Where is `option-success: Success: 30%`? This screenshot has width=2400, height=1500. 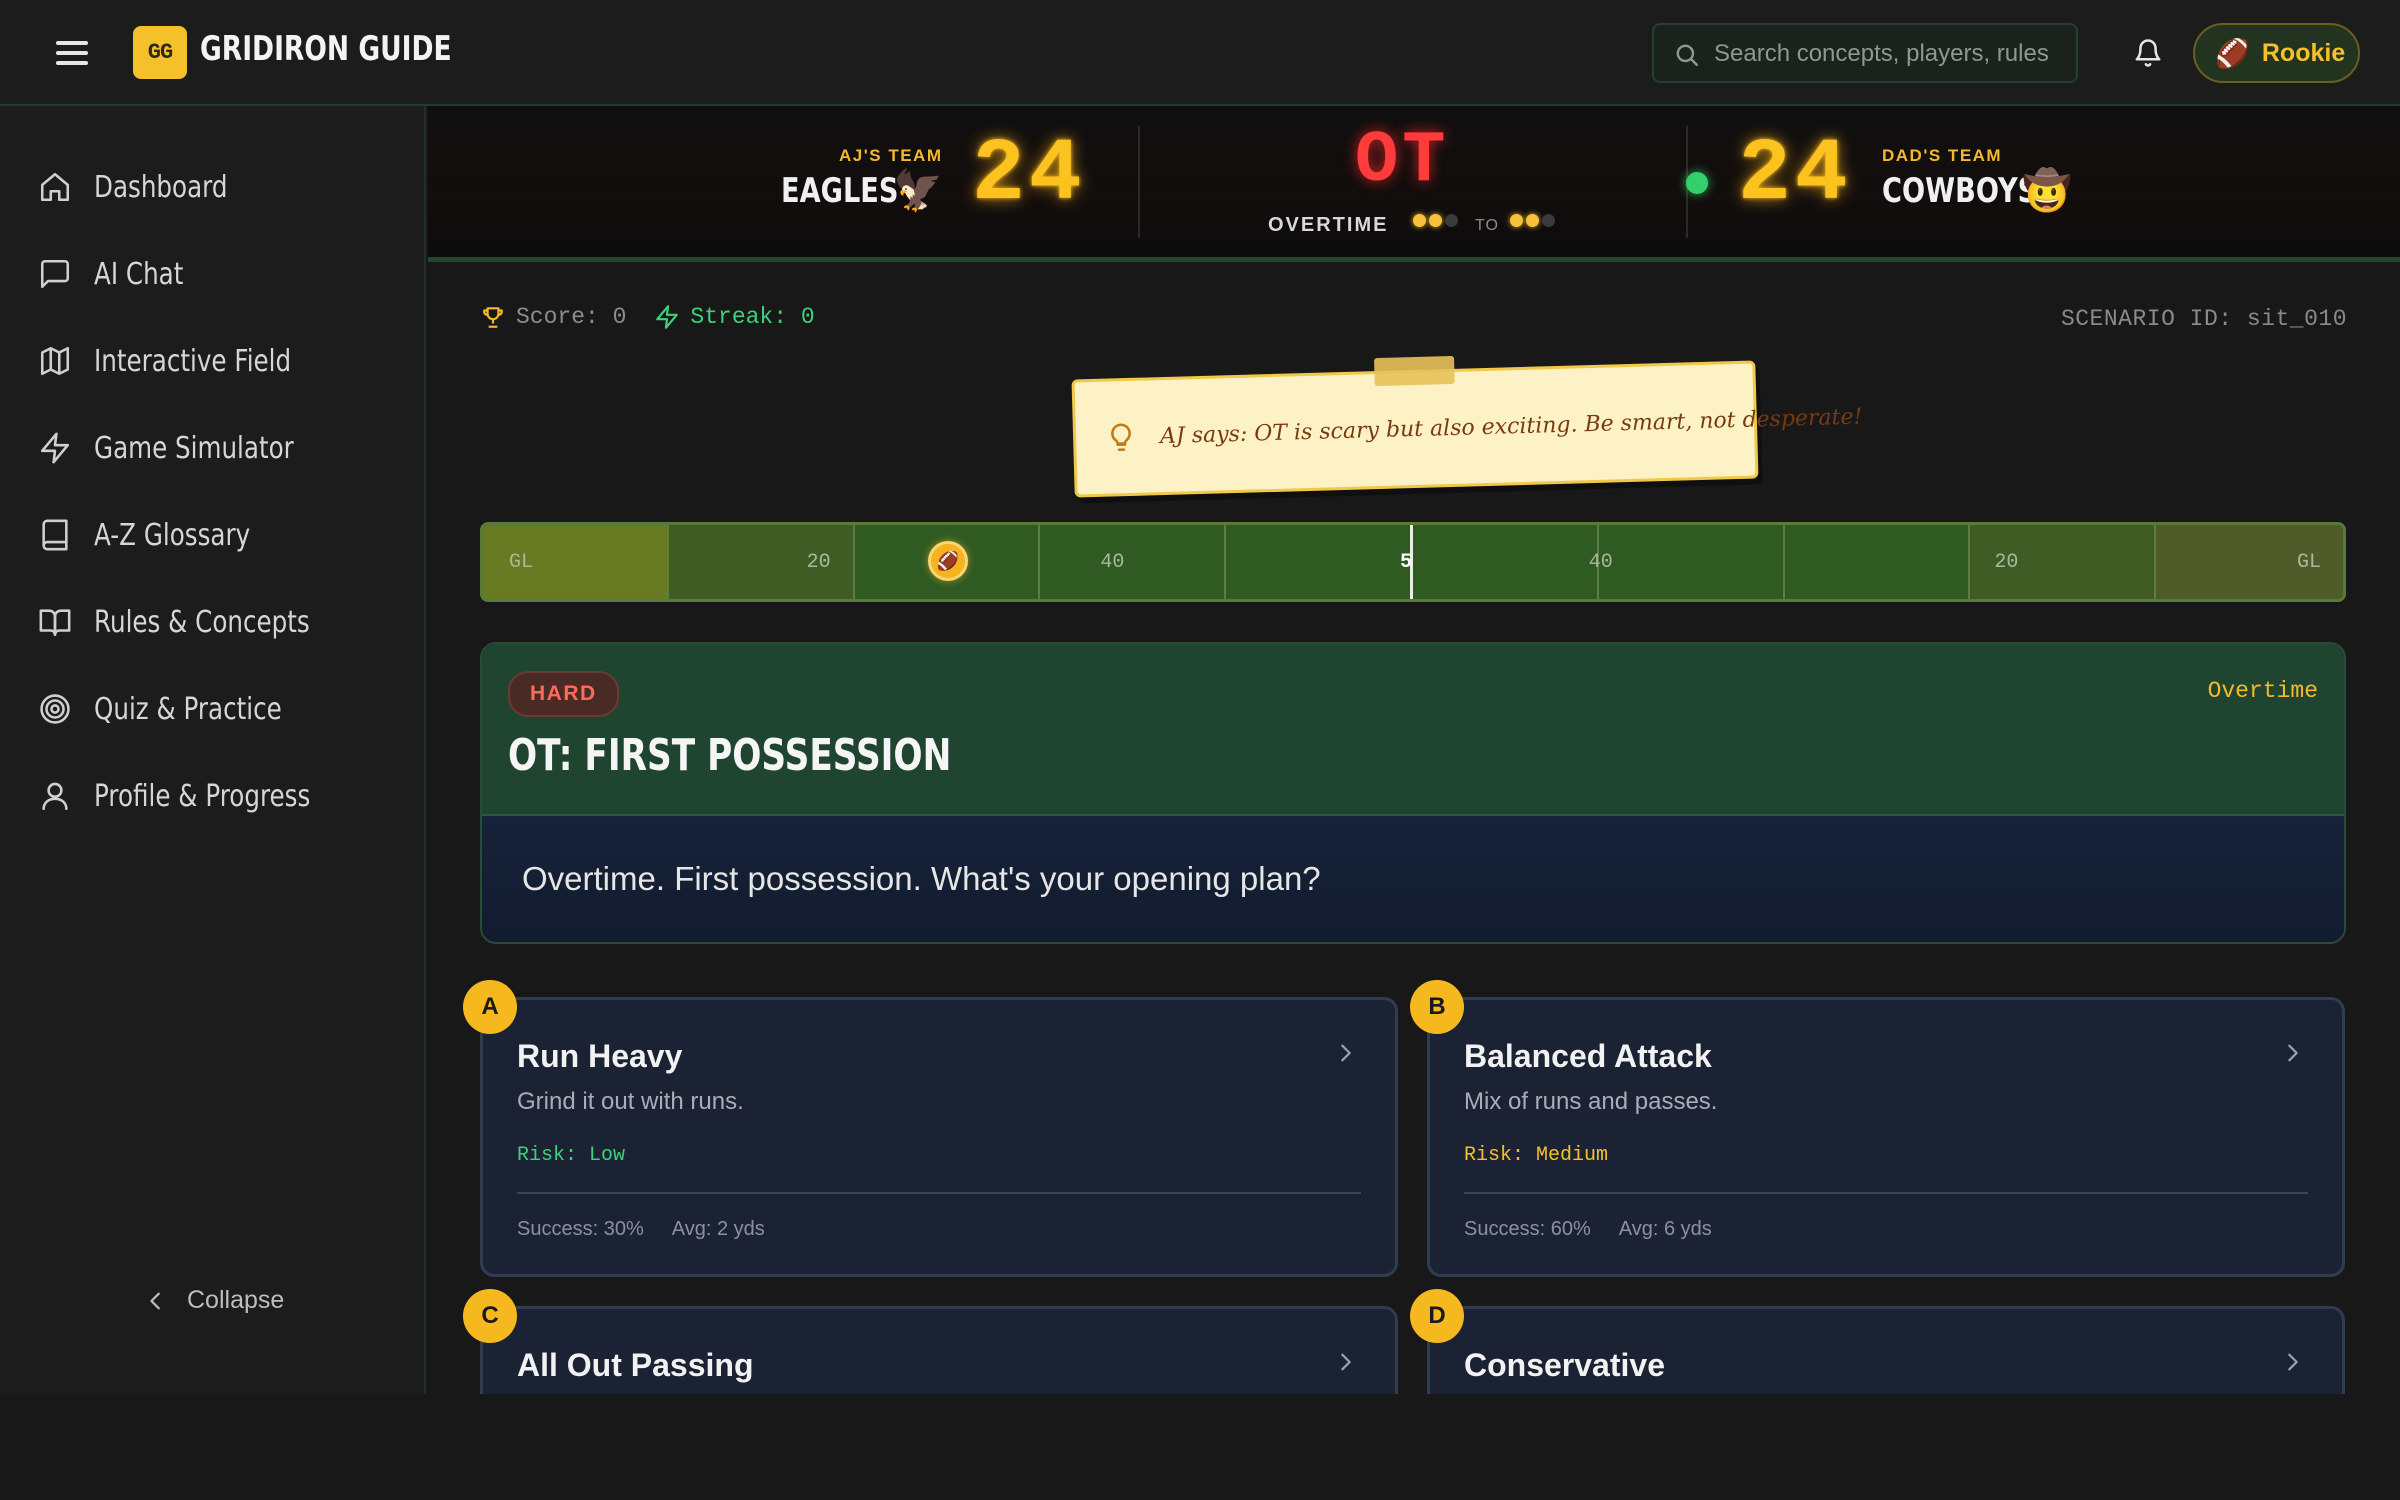 option-success: Success: 30% is located at coordinates (580, 1229).